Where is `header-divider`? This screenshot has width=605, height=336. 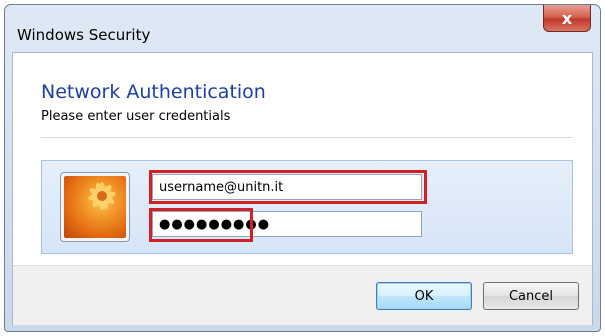
header-divider is located at coordinates (307, 137).